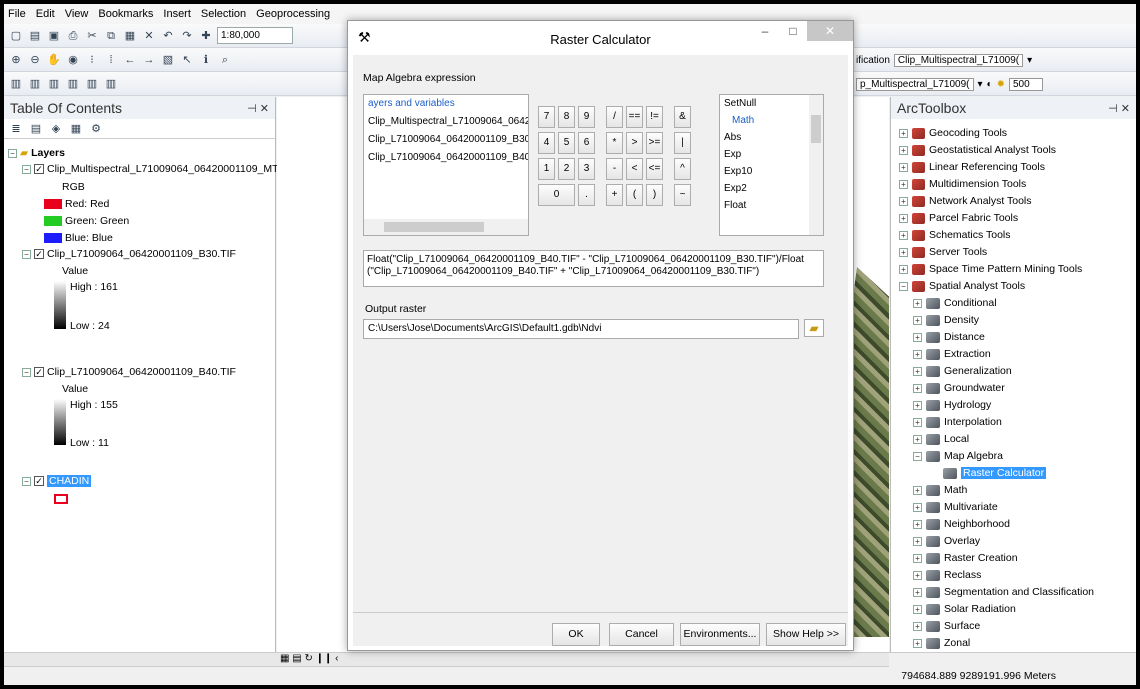 The image size is (1140, 689). Describe the element at coordinates (35, 60) in the screenshot. I see `zoom-out-icon: ⊖` at that location.